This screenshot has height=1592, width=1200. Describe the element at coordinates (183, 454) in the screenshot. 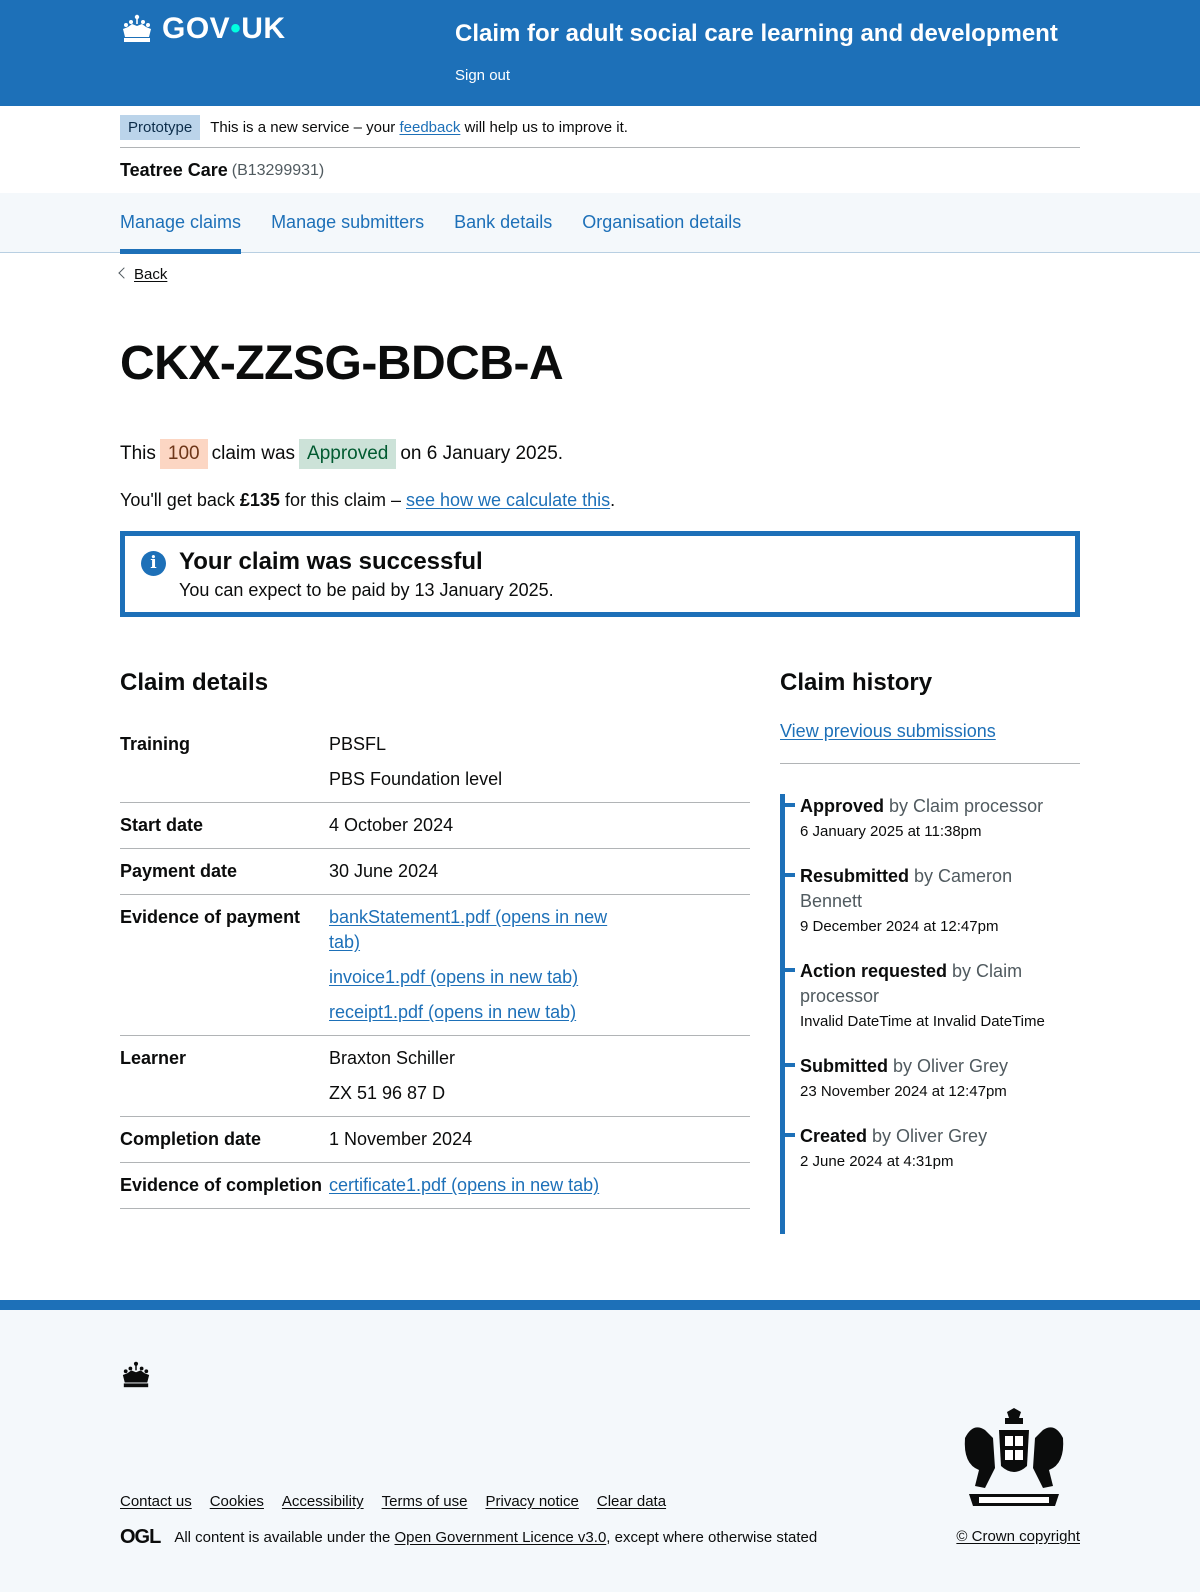

I see `claim-type-tag: 100` at that location.